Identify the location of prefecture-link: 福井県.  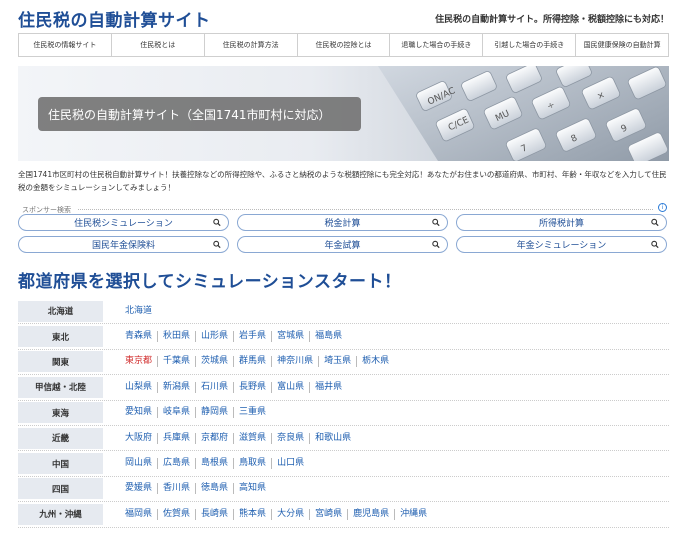
(328, 387).